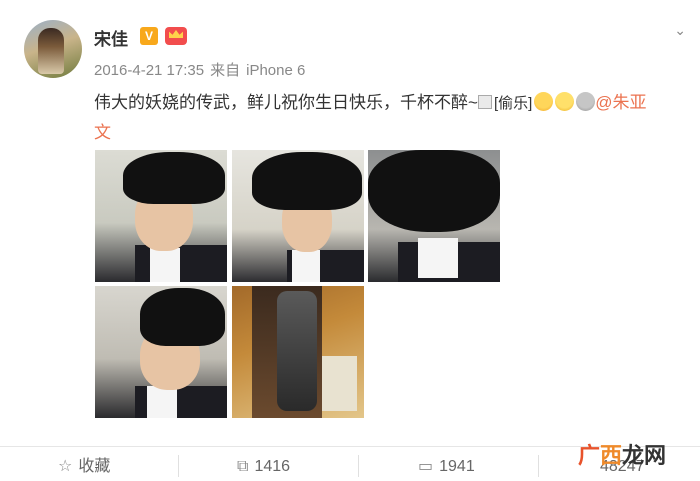 The height and width of the screenshot is (481, 700). Describe the element at coordinates (176, 36) in the screenshot. I see `crown-icon` at that location.